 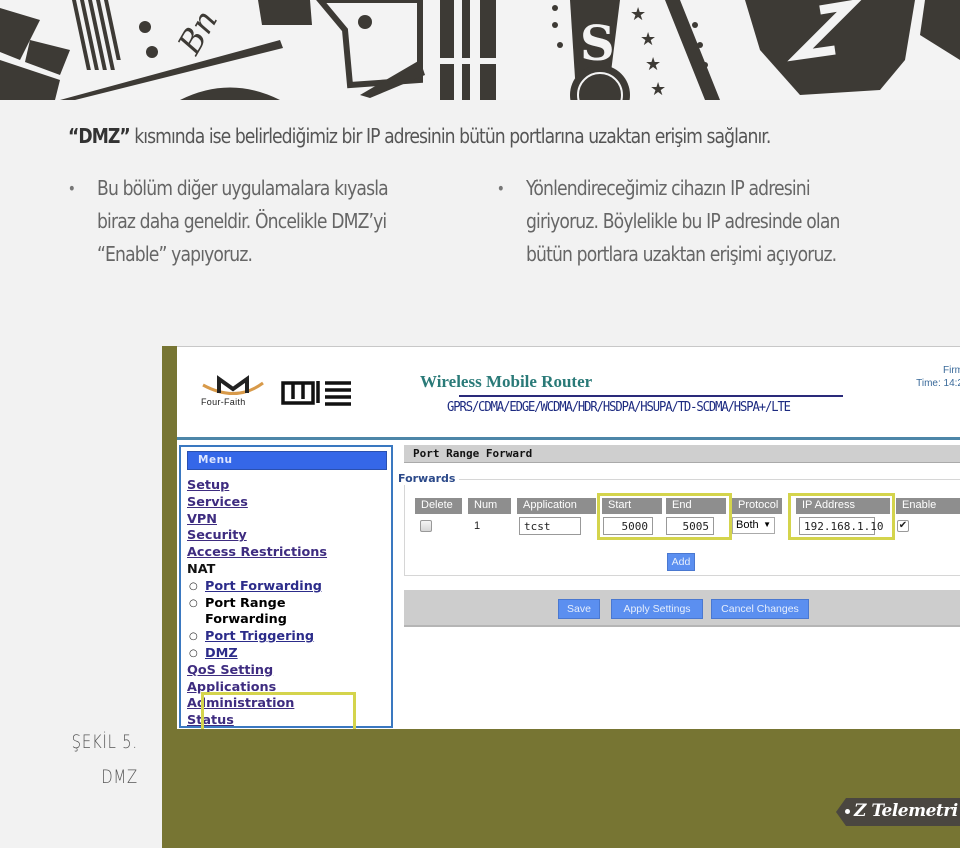 I want to click on router-title: Wireless Mobile Router, so click(x=506, y=381).